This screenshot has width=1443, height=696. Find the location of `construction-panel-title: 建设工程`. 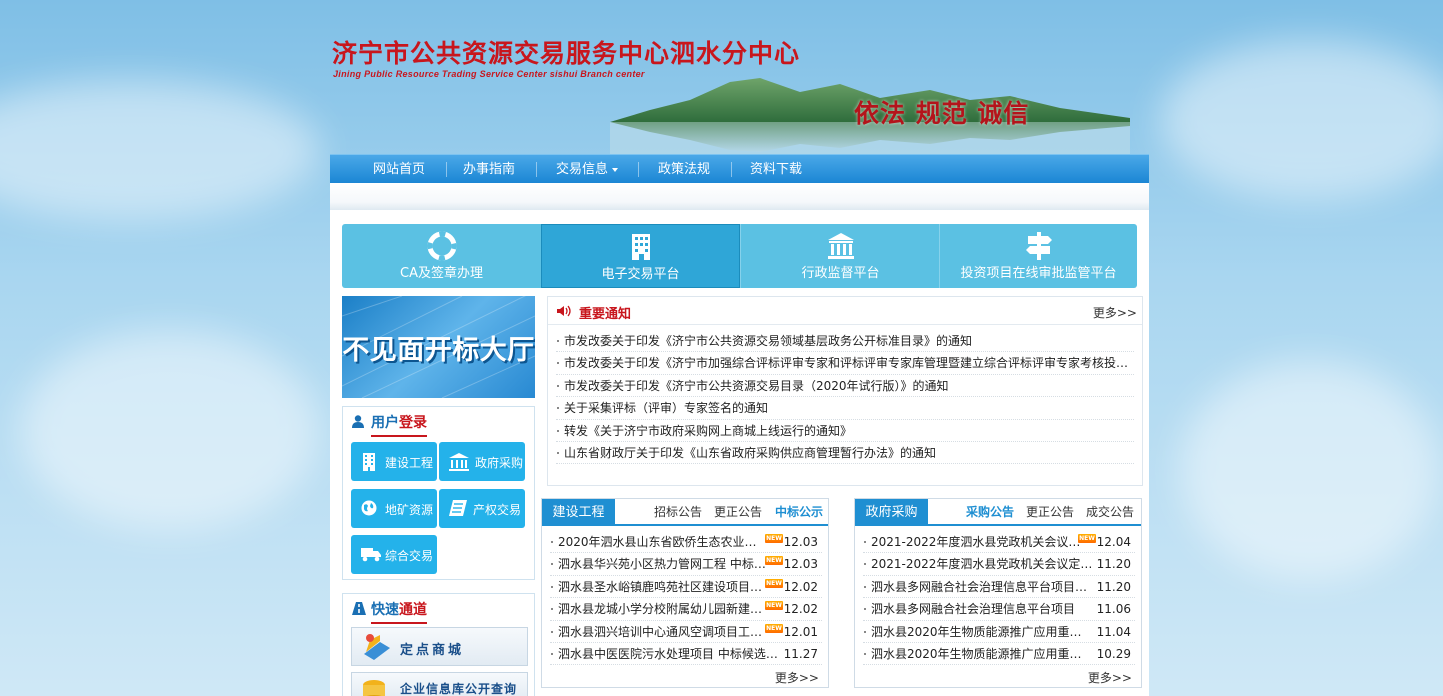

construction-panel-title: 建设工程 is located at coordinates (578, 512).